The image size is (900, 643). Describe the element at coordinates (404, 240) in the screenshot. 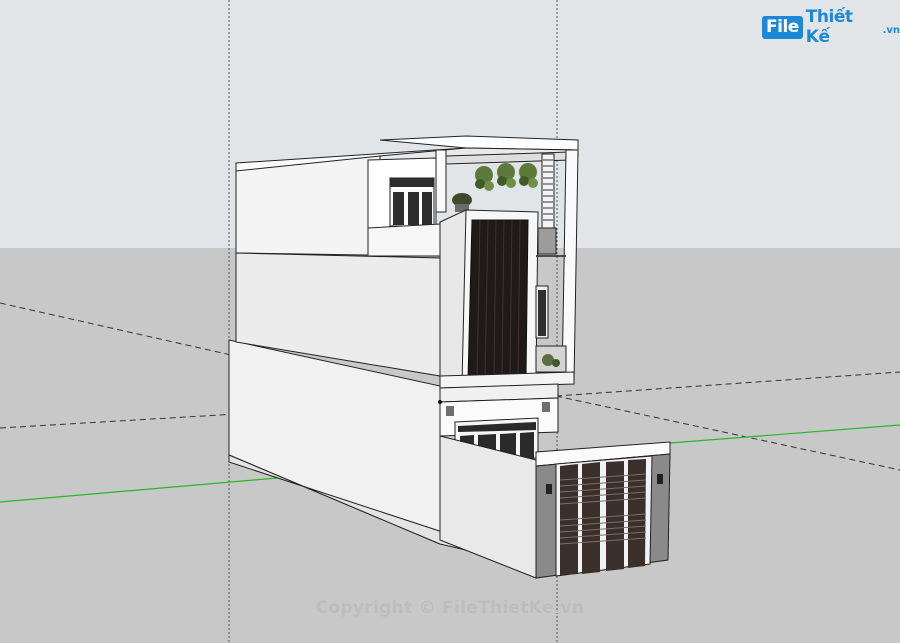

I see `top-floor-parapet` at that location.